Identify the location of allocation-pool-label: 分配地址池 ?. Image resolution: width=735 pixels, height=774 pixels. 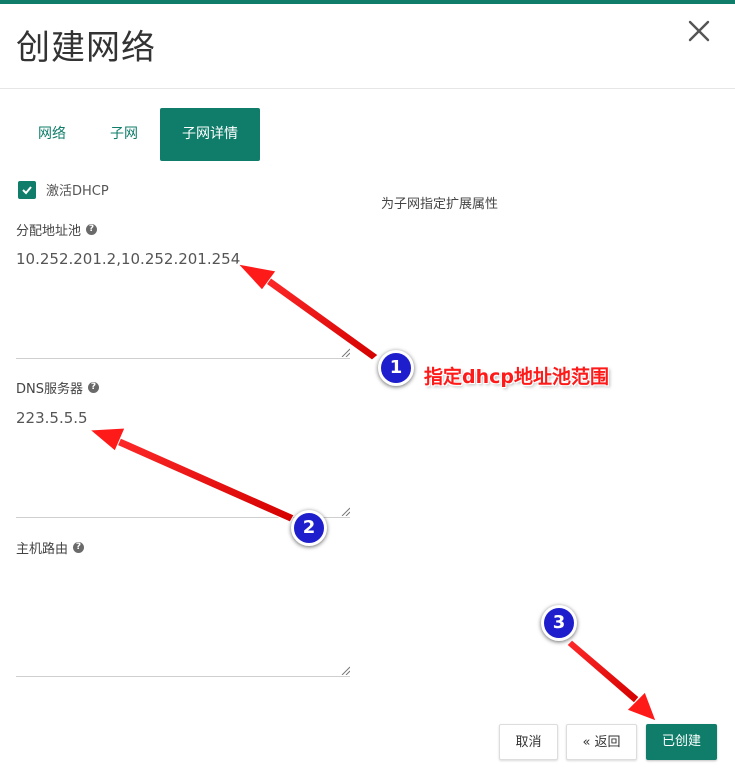
(57, 229).